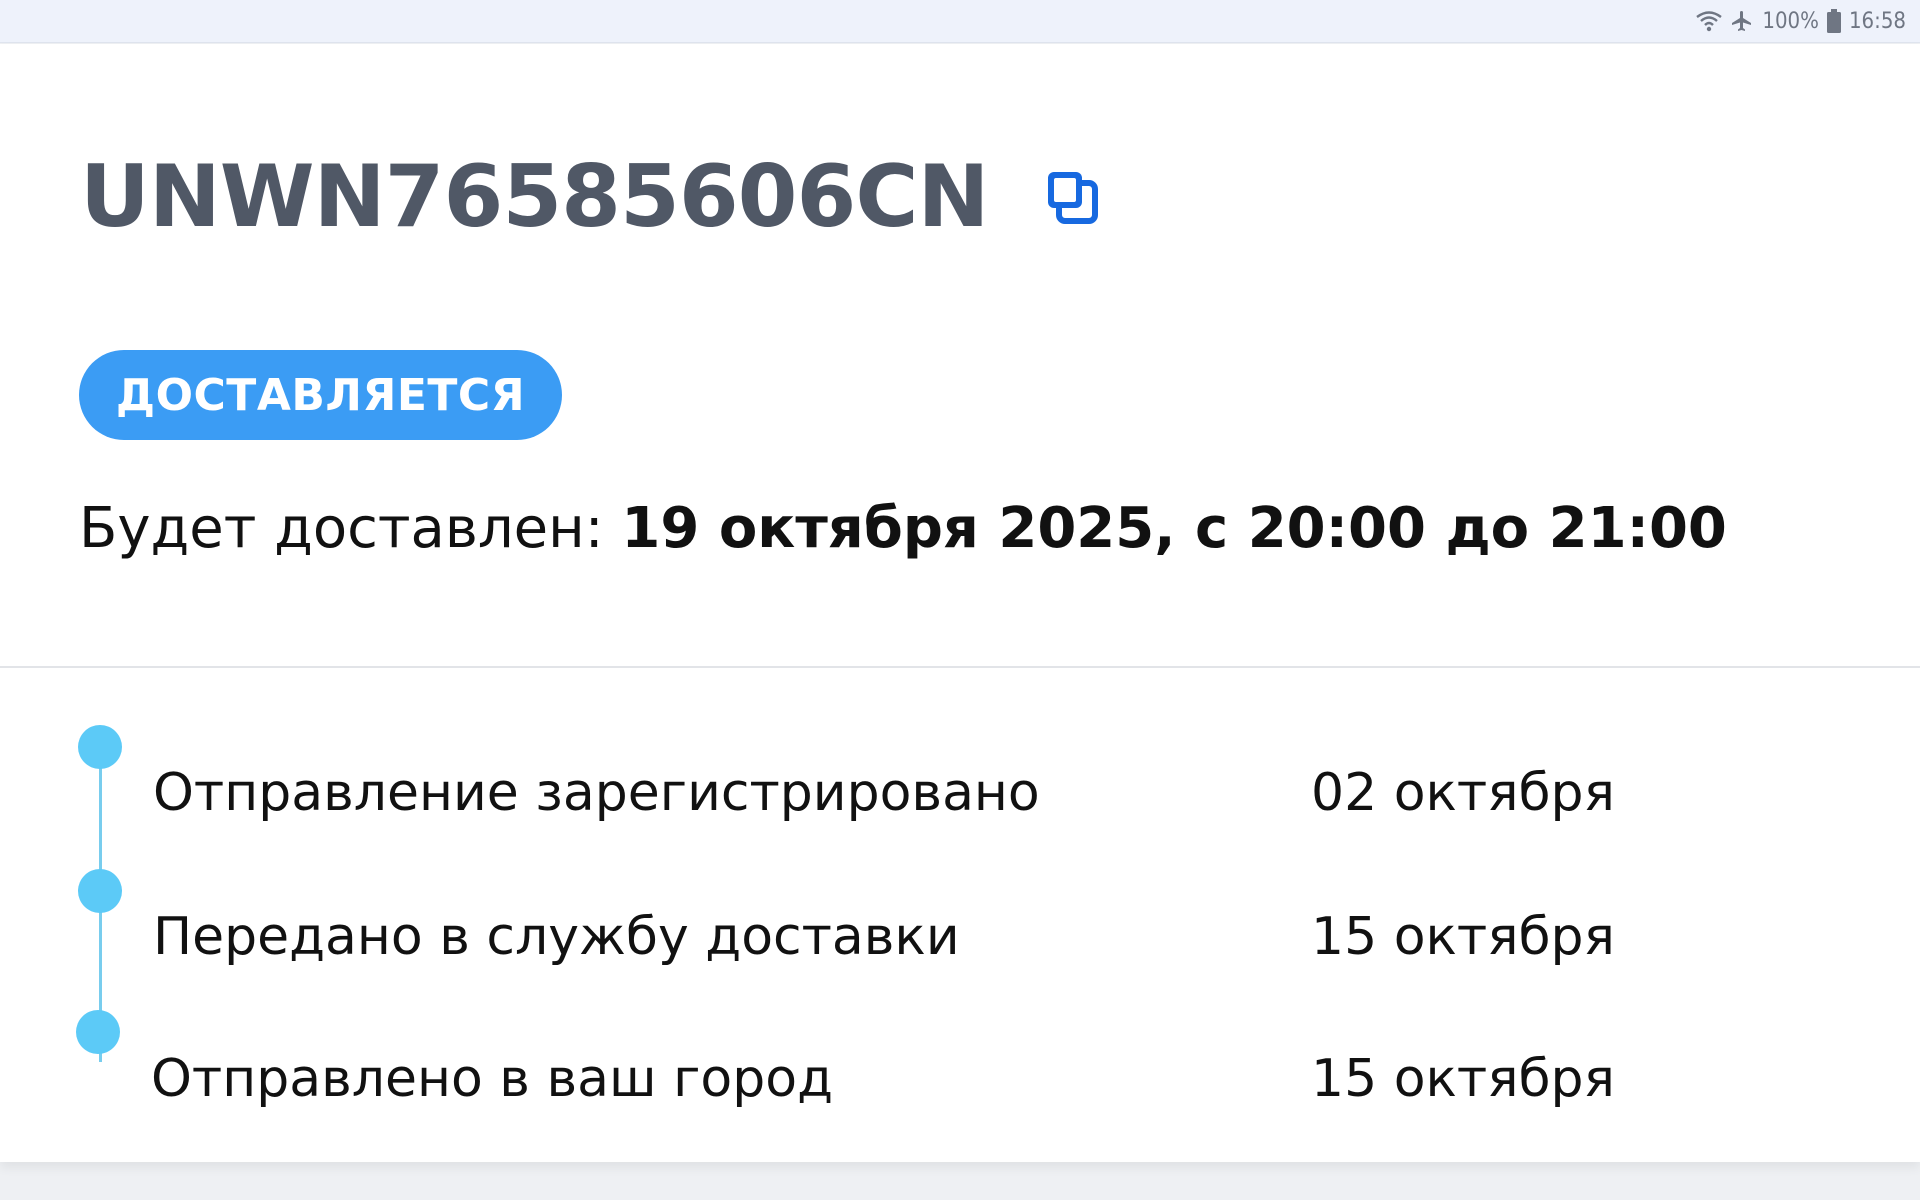 This screenshot has height=1200, width=1920. Describe the element at coordinates (1833, 21) in the screenshot. I see `battery-icon` at that location.